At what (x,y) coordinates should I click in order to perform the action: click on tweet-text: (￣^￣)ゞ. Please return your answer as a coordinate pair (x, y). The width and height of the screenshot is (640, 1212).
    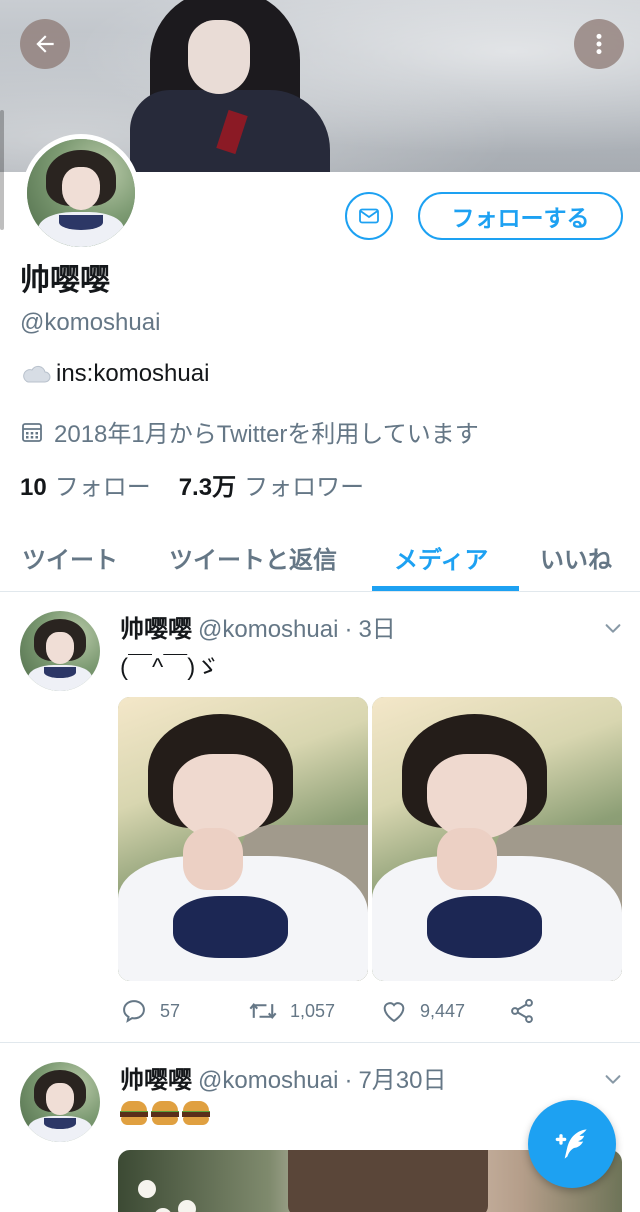
    Looking at the image, I should click on (170, 667).